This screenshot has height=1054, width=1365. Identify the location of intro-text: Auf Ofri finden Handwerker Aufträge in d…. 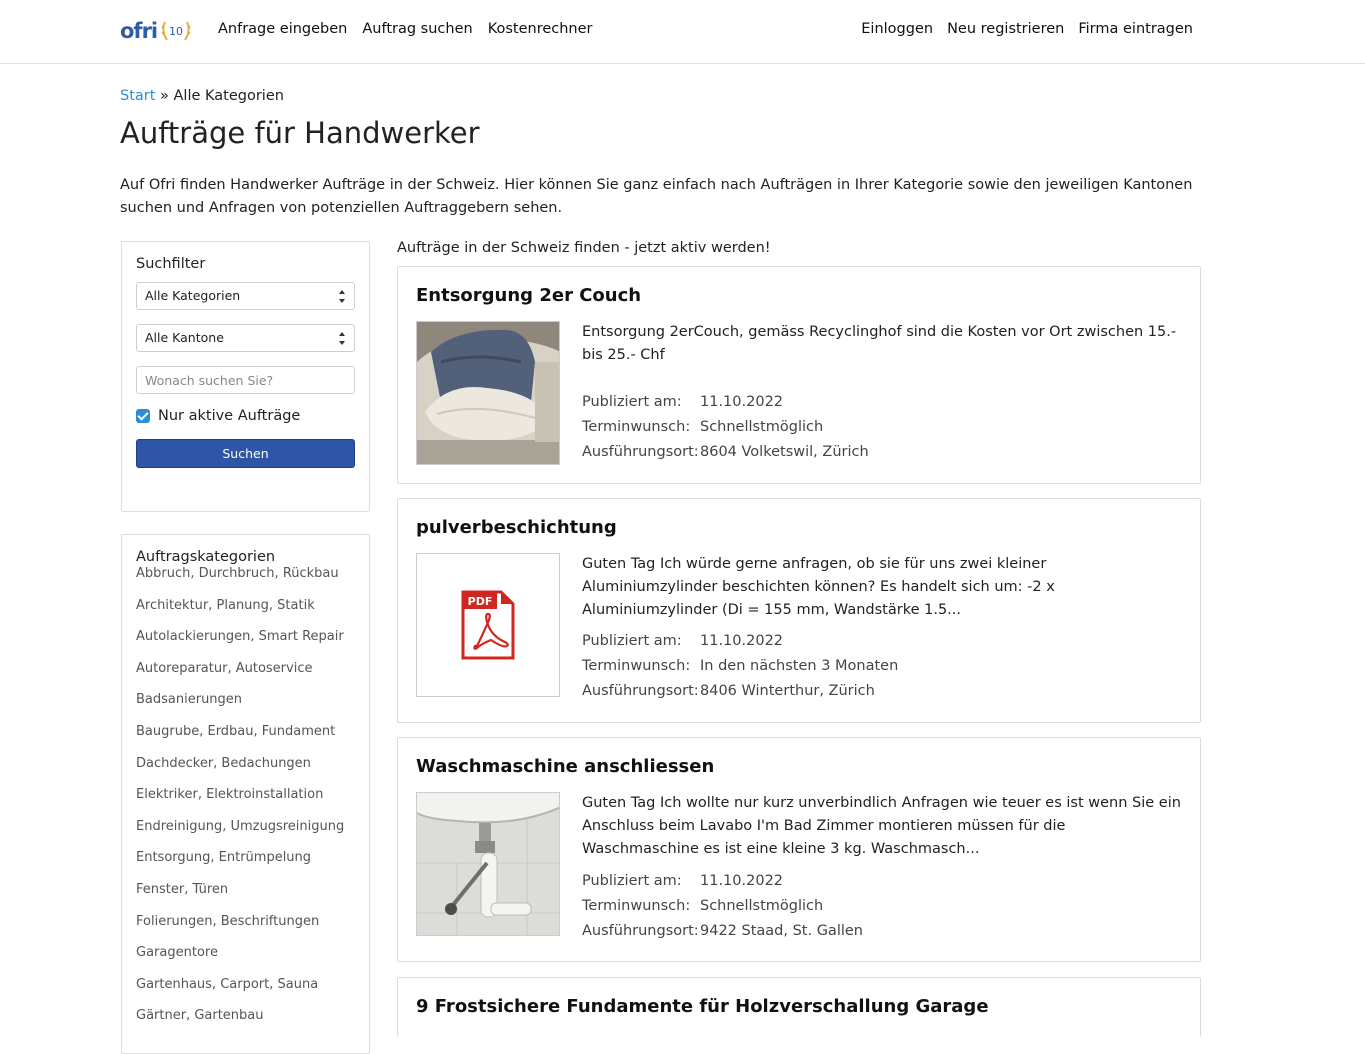
(656, 196).